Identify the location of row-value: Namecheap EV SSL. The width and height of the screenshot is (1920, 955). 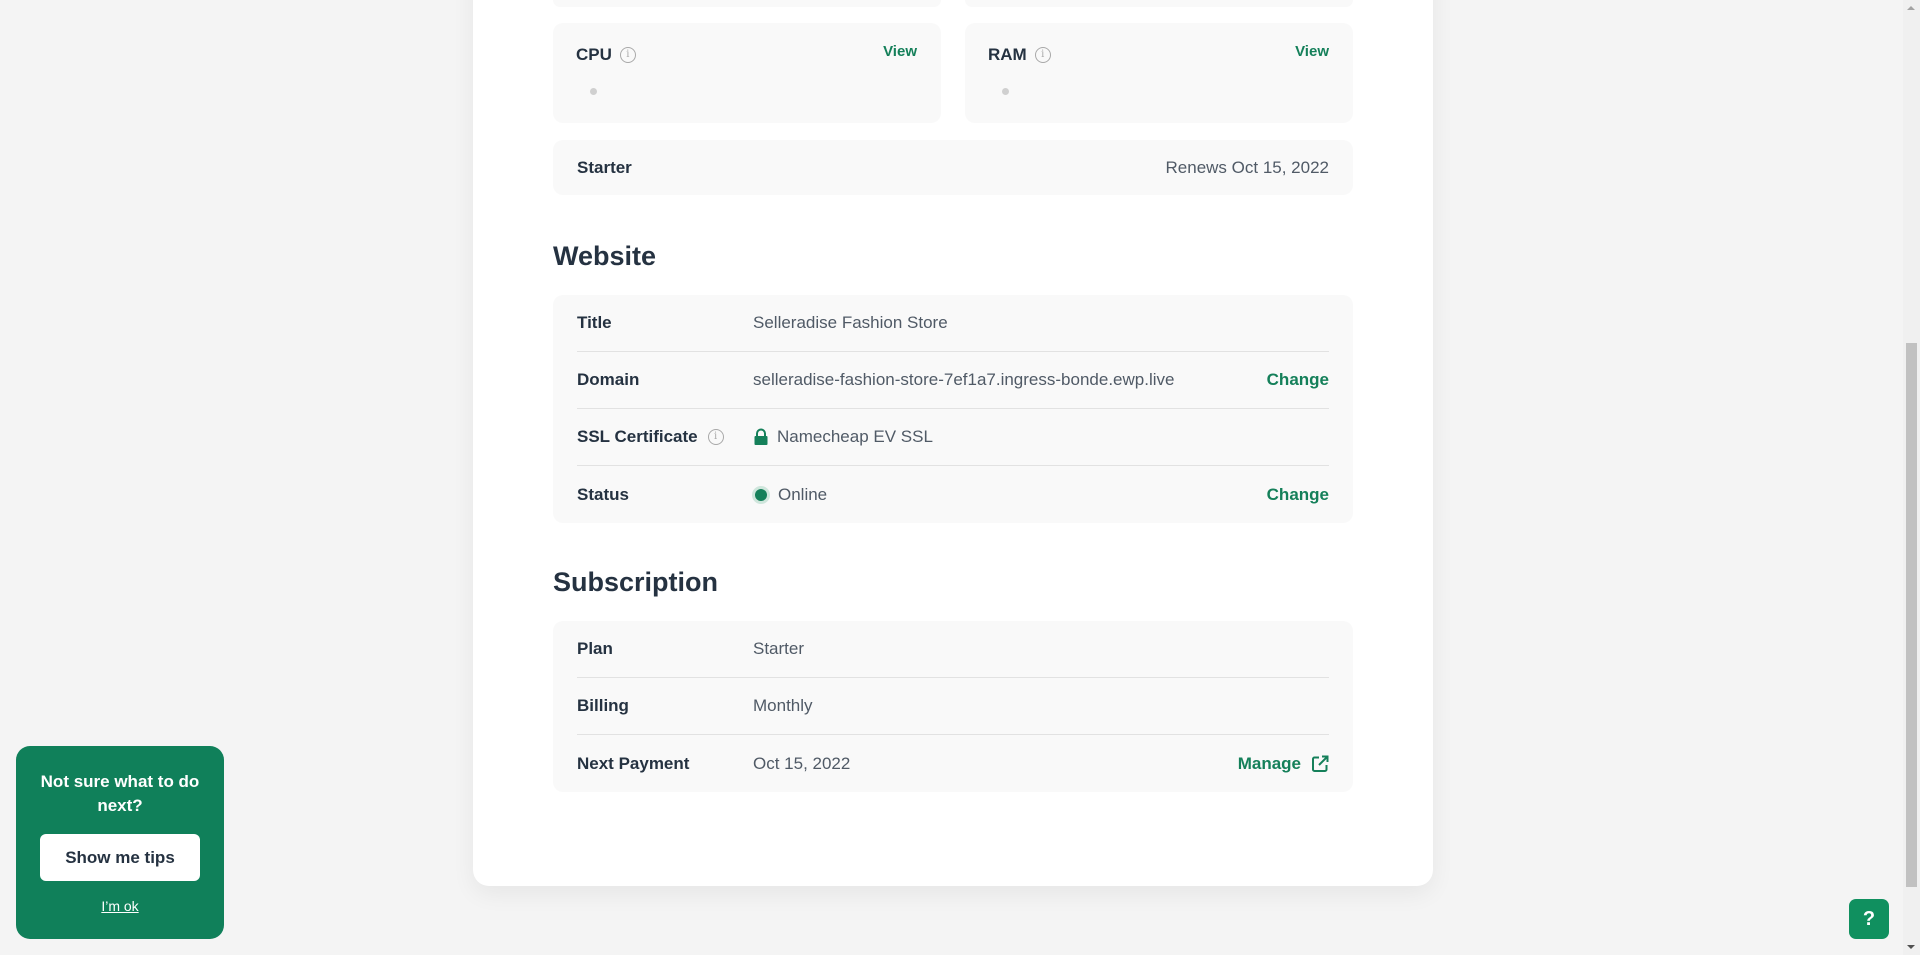
(1041, 437).